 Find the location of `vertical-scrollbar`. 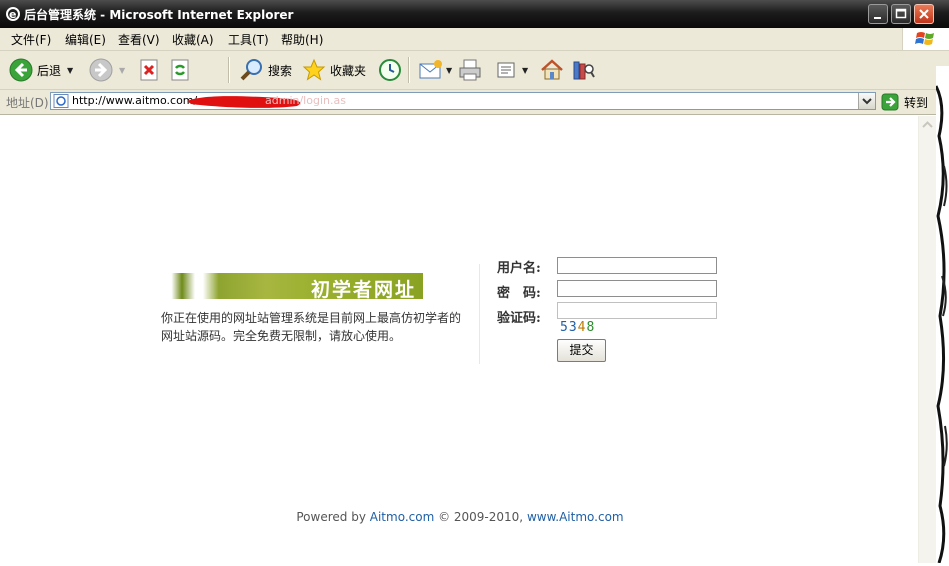

vertical-scrollbar is located at coordinates (927, 339).